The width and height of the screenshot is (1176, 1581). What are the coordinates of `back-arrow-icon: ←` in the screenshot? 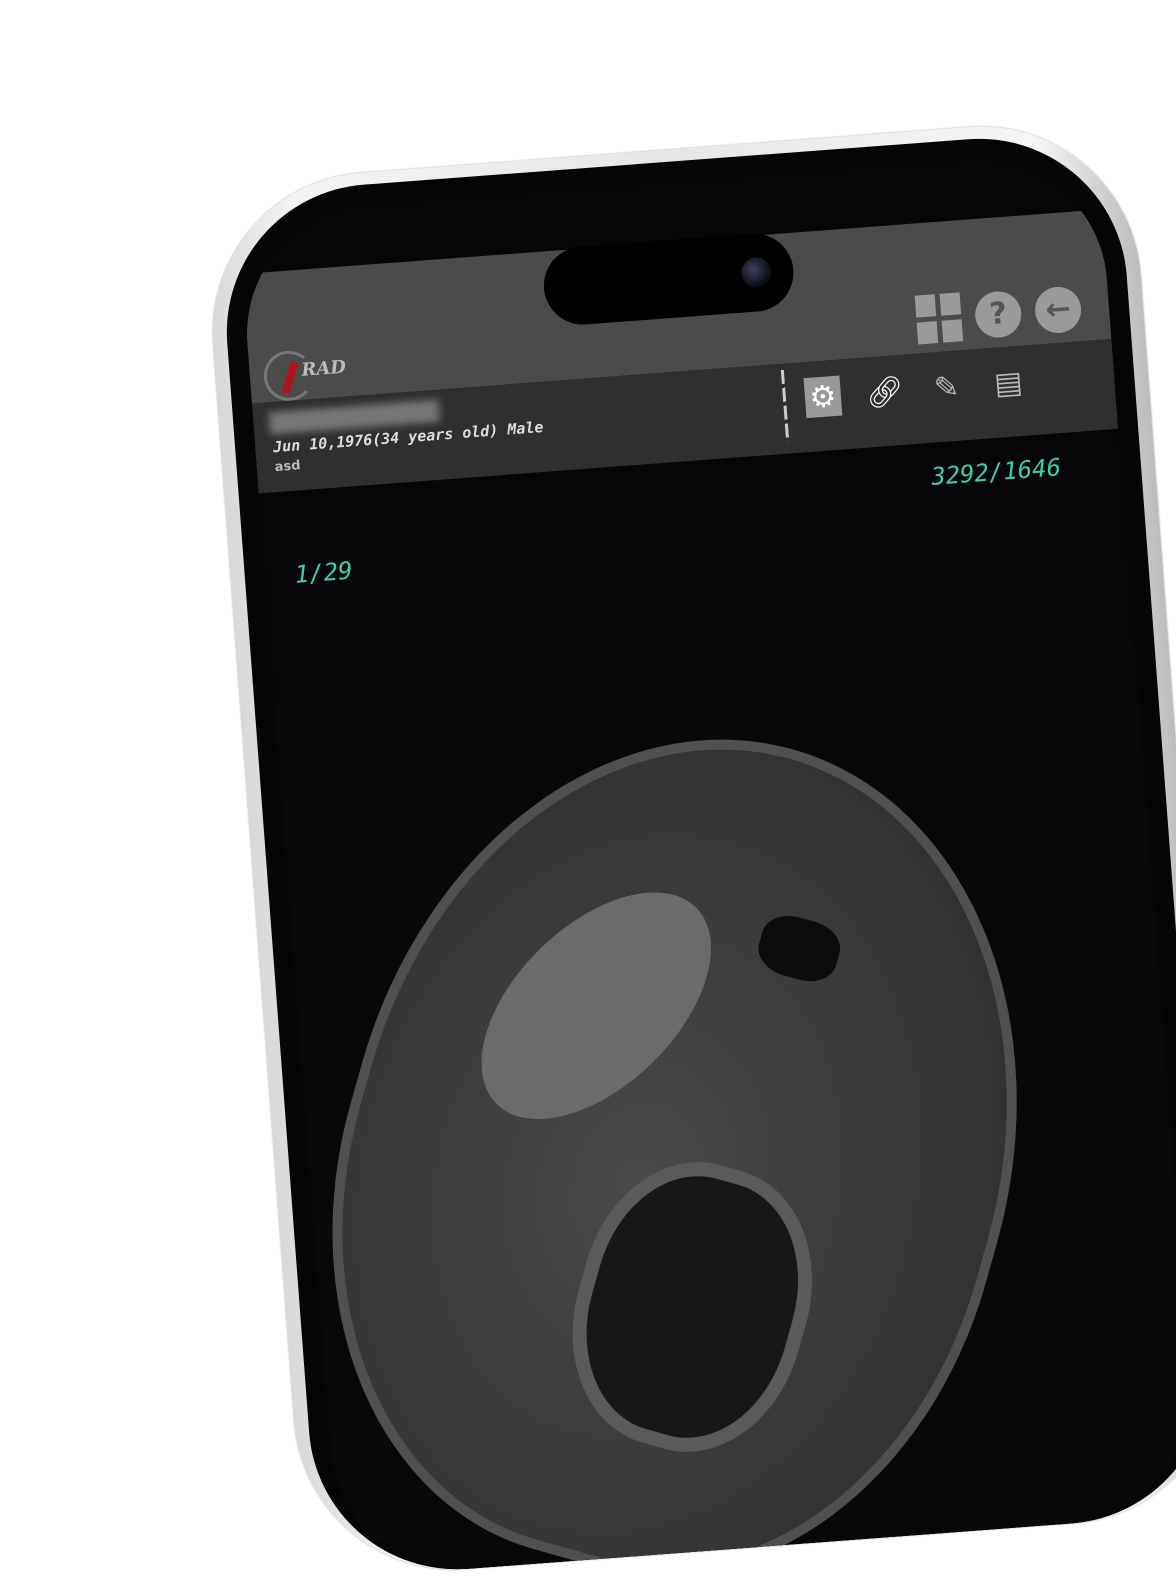 It's located at (1058, 309).